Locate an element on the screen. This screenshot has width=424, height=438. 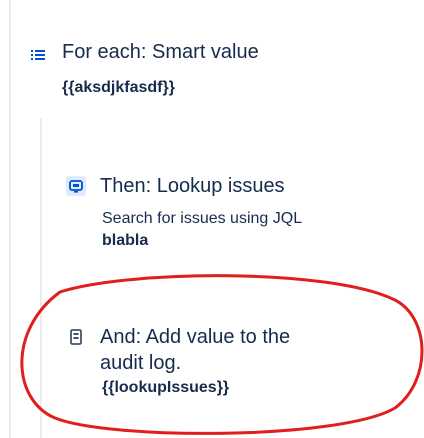
audit-log-title-line1: And: Add value to the is located at coordinates (195, 337).